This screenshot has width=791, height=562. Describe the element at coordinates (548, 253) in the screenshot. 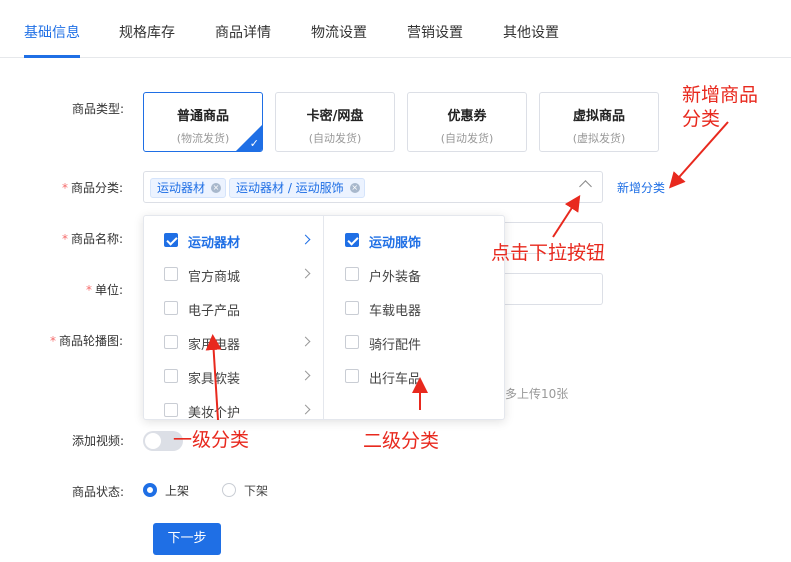

I see `annotation-dropdown-button: 点击下拉按钮` at that location.